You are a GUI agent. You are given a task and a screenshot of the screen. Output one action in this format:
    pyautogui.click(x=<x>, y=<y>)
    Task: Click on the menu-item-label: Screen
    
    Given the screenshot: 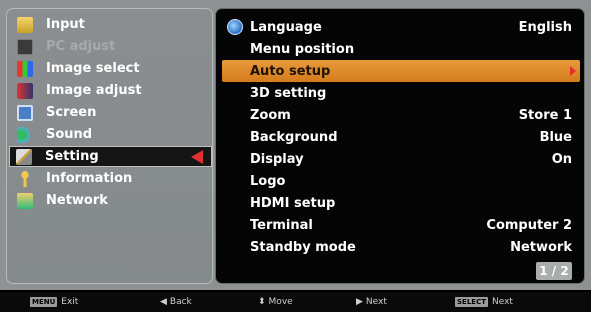 What is the action you would take?
    pyautogui.click(x=71, y=112)
    